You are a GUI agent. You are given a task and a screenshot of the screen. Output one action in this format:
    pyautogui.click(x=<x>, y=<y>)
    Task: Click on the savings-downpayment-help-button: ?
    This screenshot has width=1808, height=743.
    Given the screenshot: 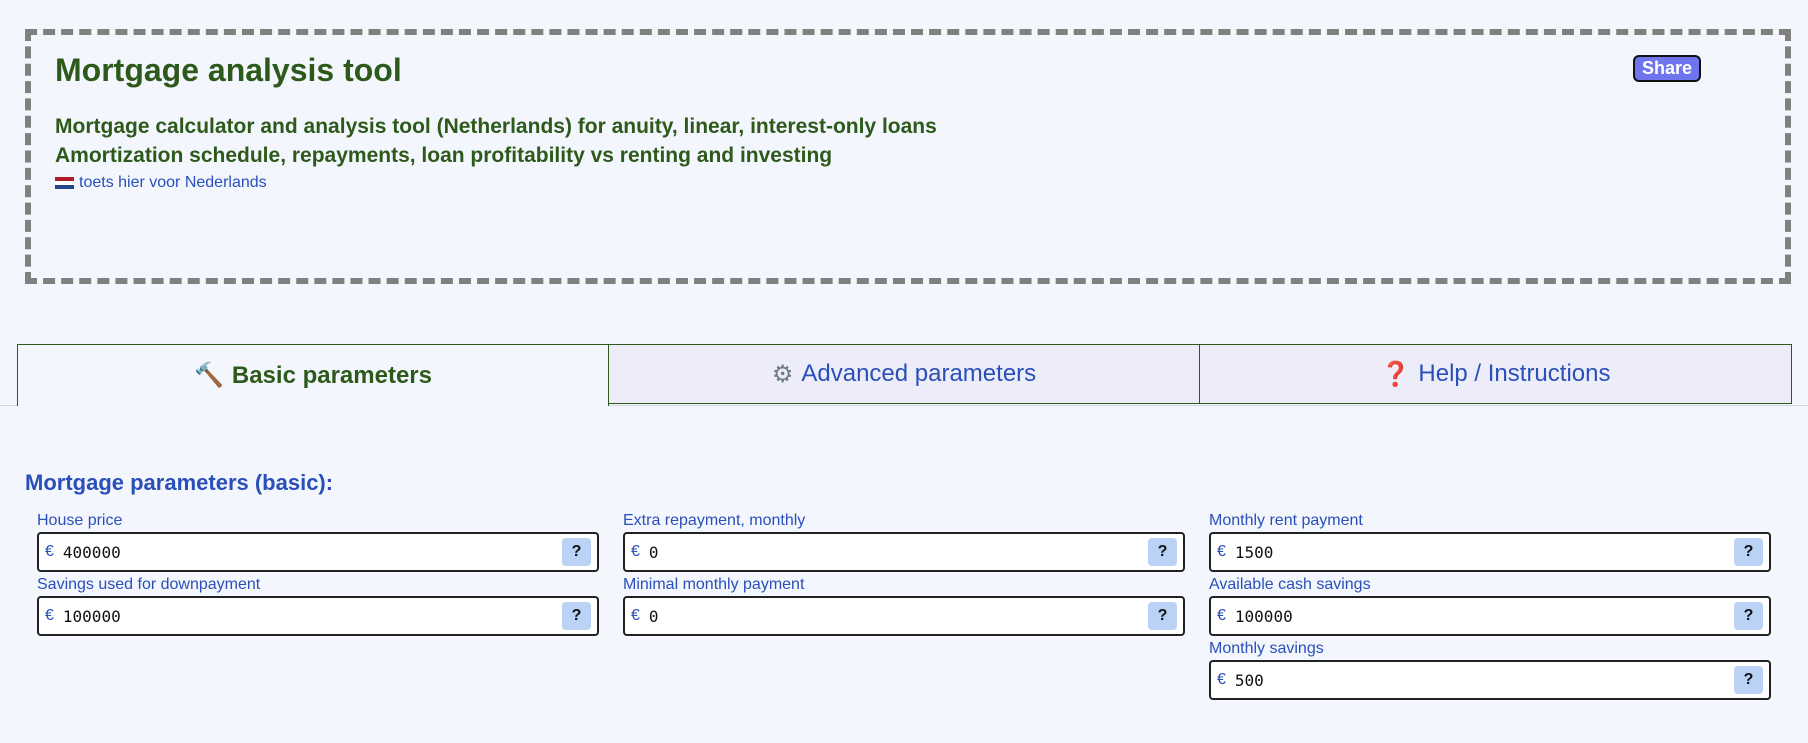 What is the action you would take?
    pyautogui.click(x=576, y=616)
    